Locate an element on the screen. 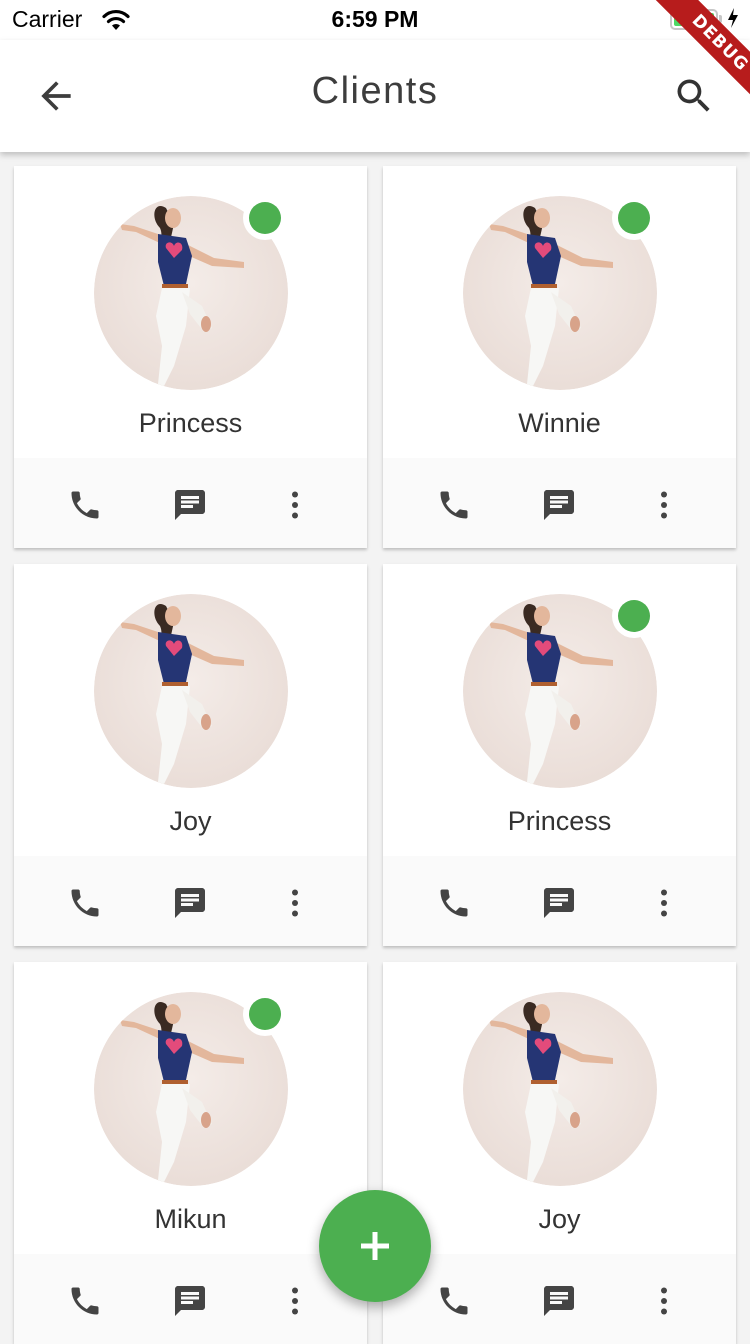  search-icon is located at coordinates (694, 96).